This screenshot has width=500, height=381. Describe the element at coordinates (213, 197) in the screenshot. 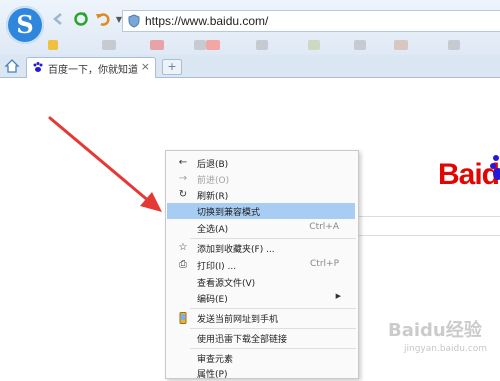

I see `menu-item-label: 刷新(R)` at that location.